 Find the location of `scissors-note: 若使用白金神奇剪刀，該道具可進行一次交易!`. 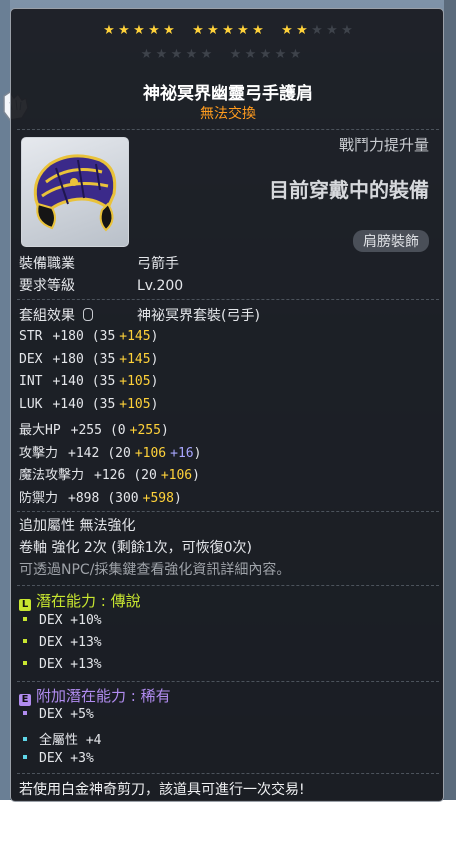

scissors-note: 若使用白金神奇剪刀，該道具可進行一次交易! is located at coordinates (162, 790).